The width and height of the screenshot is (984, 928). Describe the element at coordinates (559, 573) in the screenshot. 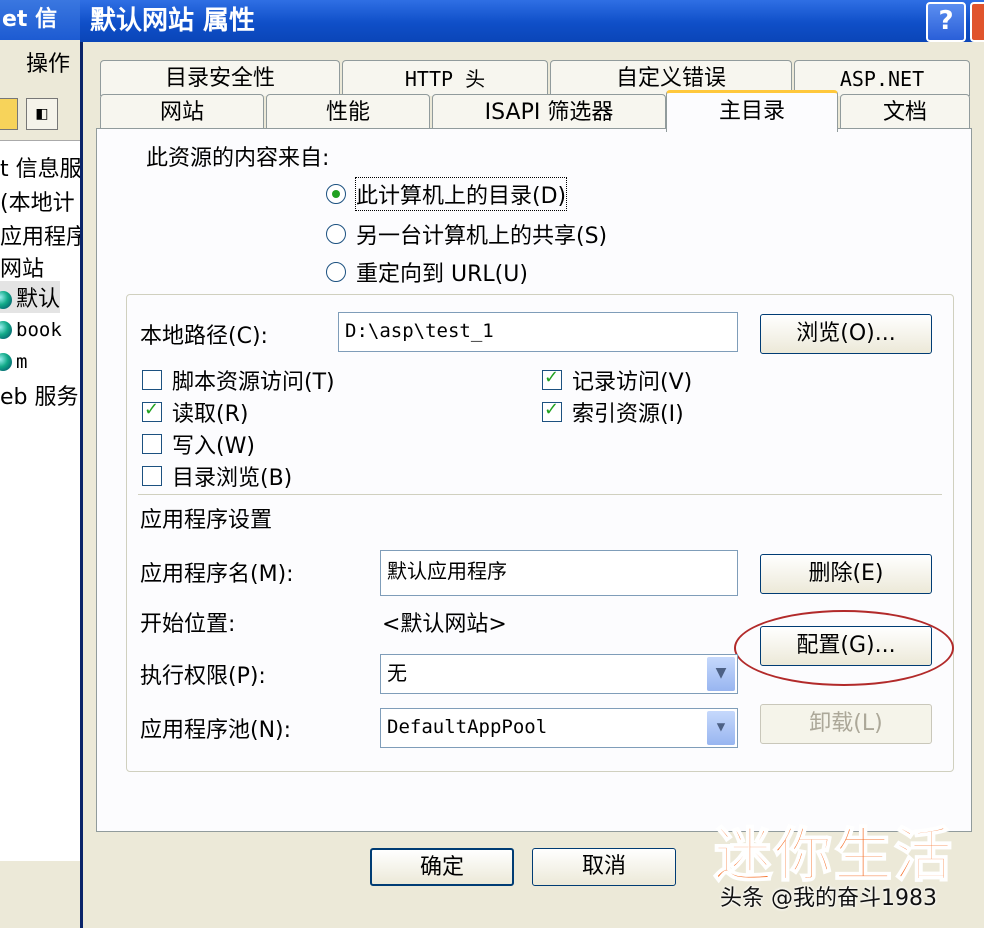

I see `app-name-field: 默认应用程序` at that location.